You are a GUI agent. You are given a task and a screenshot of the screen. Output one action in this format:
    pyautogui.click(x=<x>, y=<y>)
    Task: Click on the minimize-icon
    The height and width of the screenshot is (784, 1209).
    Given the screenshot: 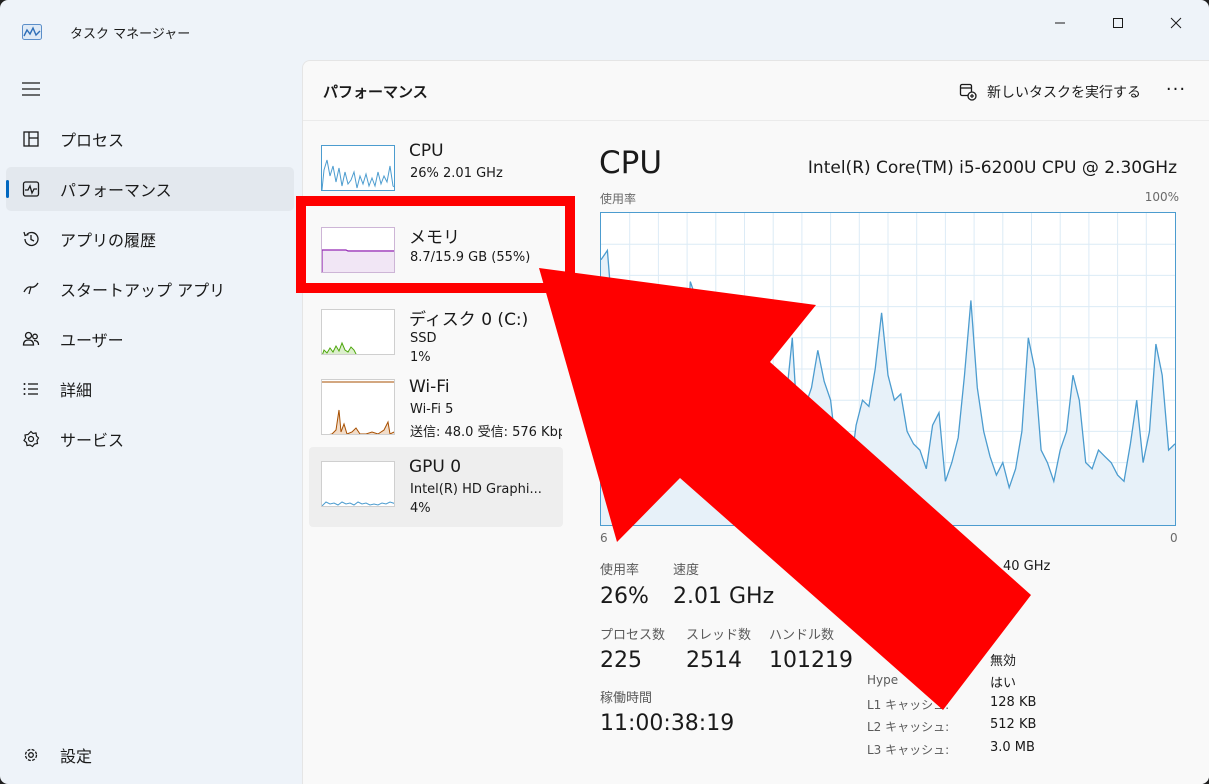 What is the action you would take?
    pyautogui.click(x=1060, y=23)
    